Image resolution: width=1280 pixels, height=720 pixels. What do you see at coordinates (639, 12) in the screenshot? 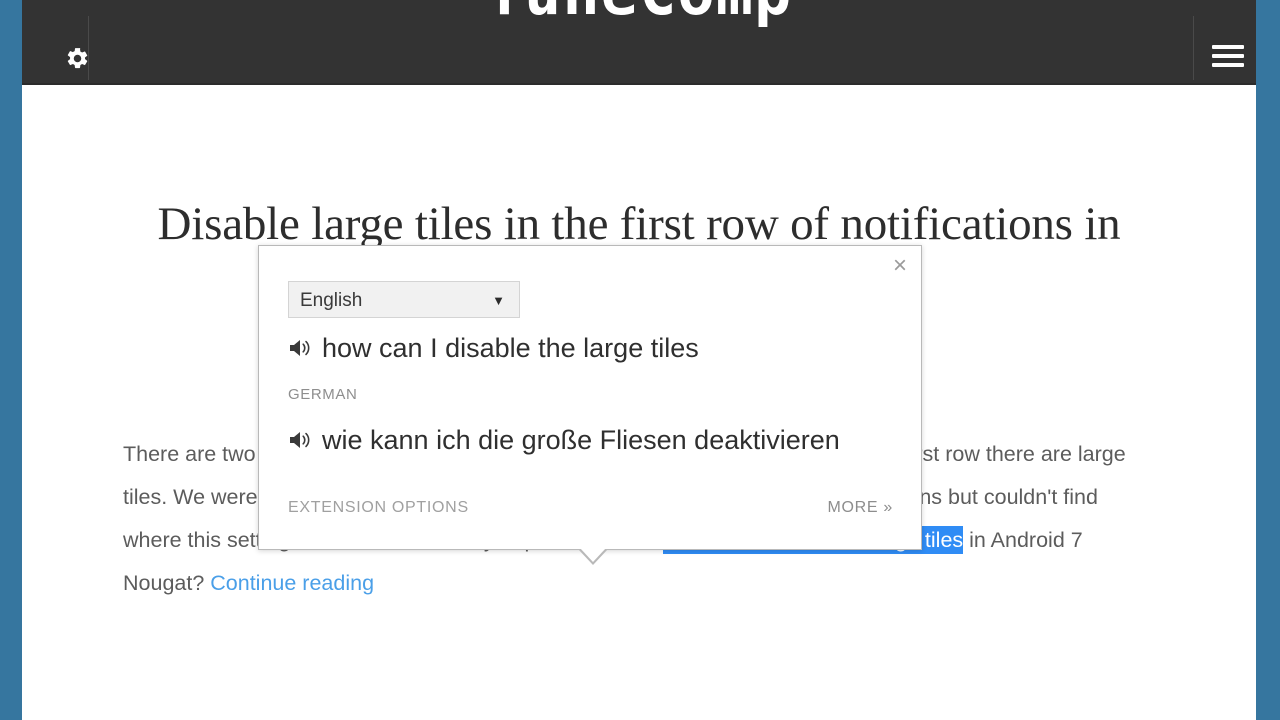
I see `site-logo: TuneComp` at bounding box center [639, 12].